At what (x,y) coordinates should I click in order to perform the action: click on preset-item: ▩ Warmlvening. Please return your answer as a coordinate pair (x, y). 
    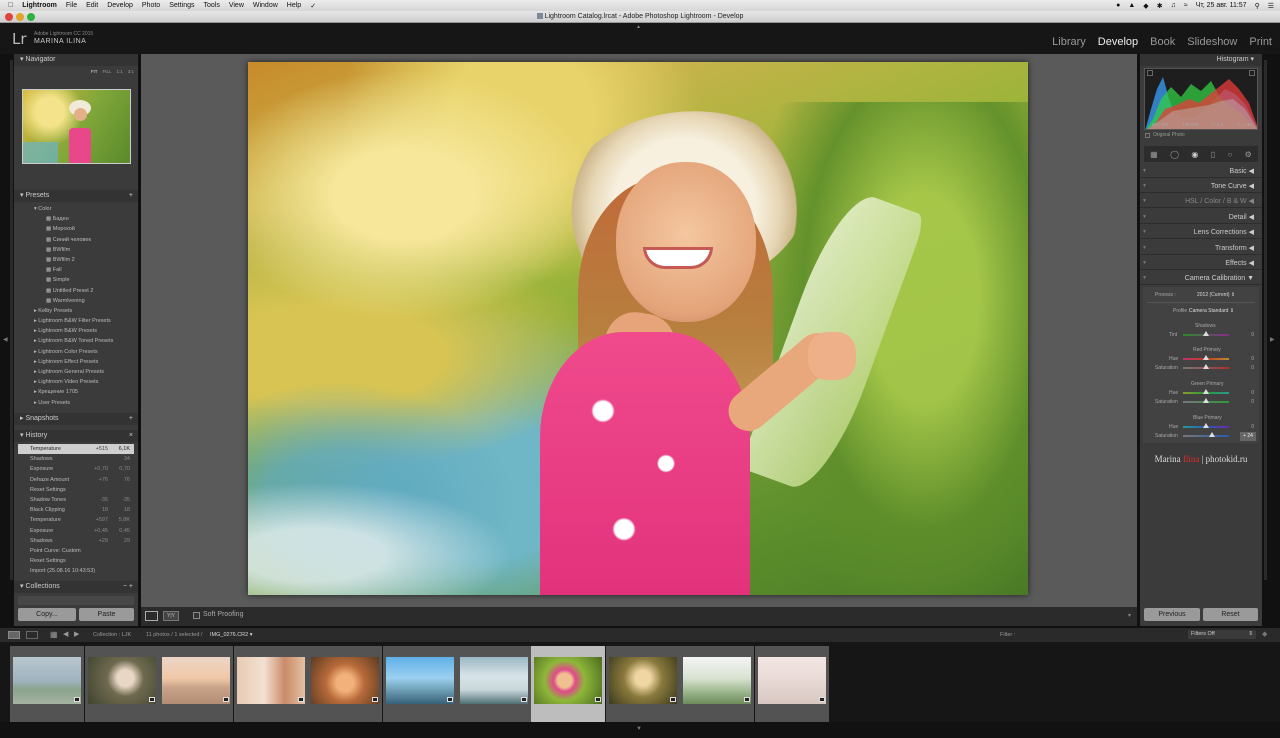
    Looking at the image, I should click on (76, 301).